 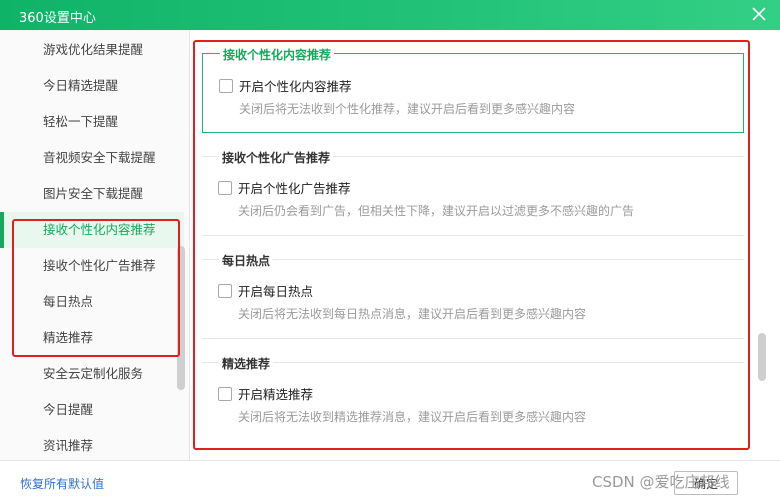 What do you see at coordinates (92, 122) in the screenshot?
I see `sidebar-item-relax-reminder: 轻松一下提醒` at bounding box center [92, 122].